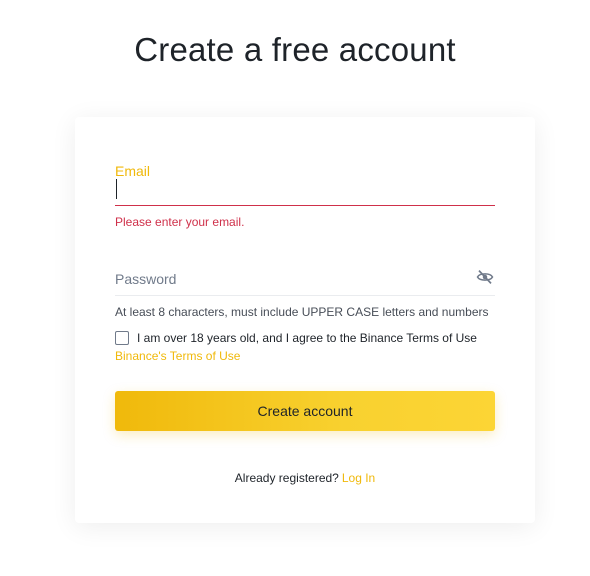  What do you see at coordinates (122, 338) in the screenshot?
I see `terms-checkbox` at bounding box center [122, 338].